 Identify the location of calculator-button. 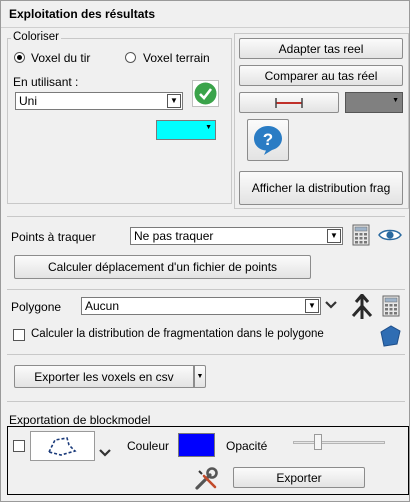
(361, 236).